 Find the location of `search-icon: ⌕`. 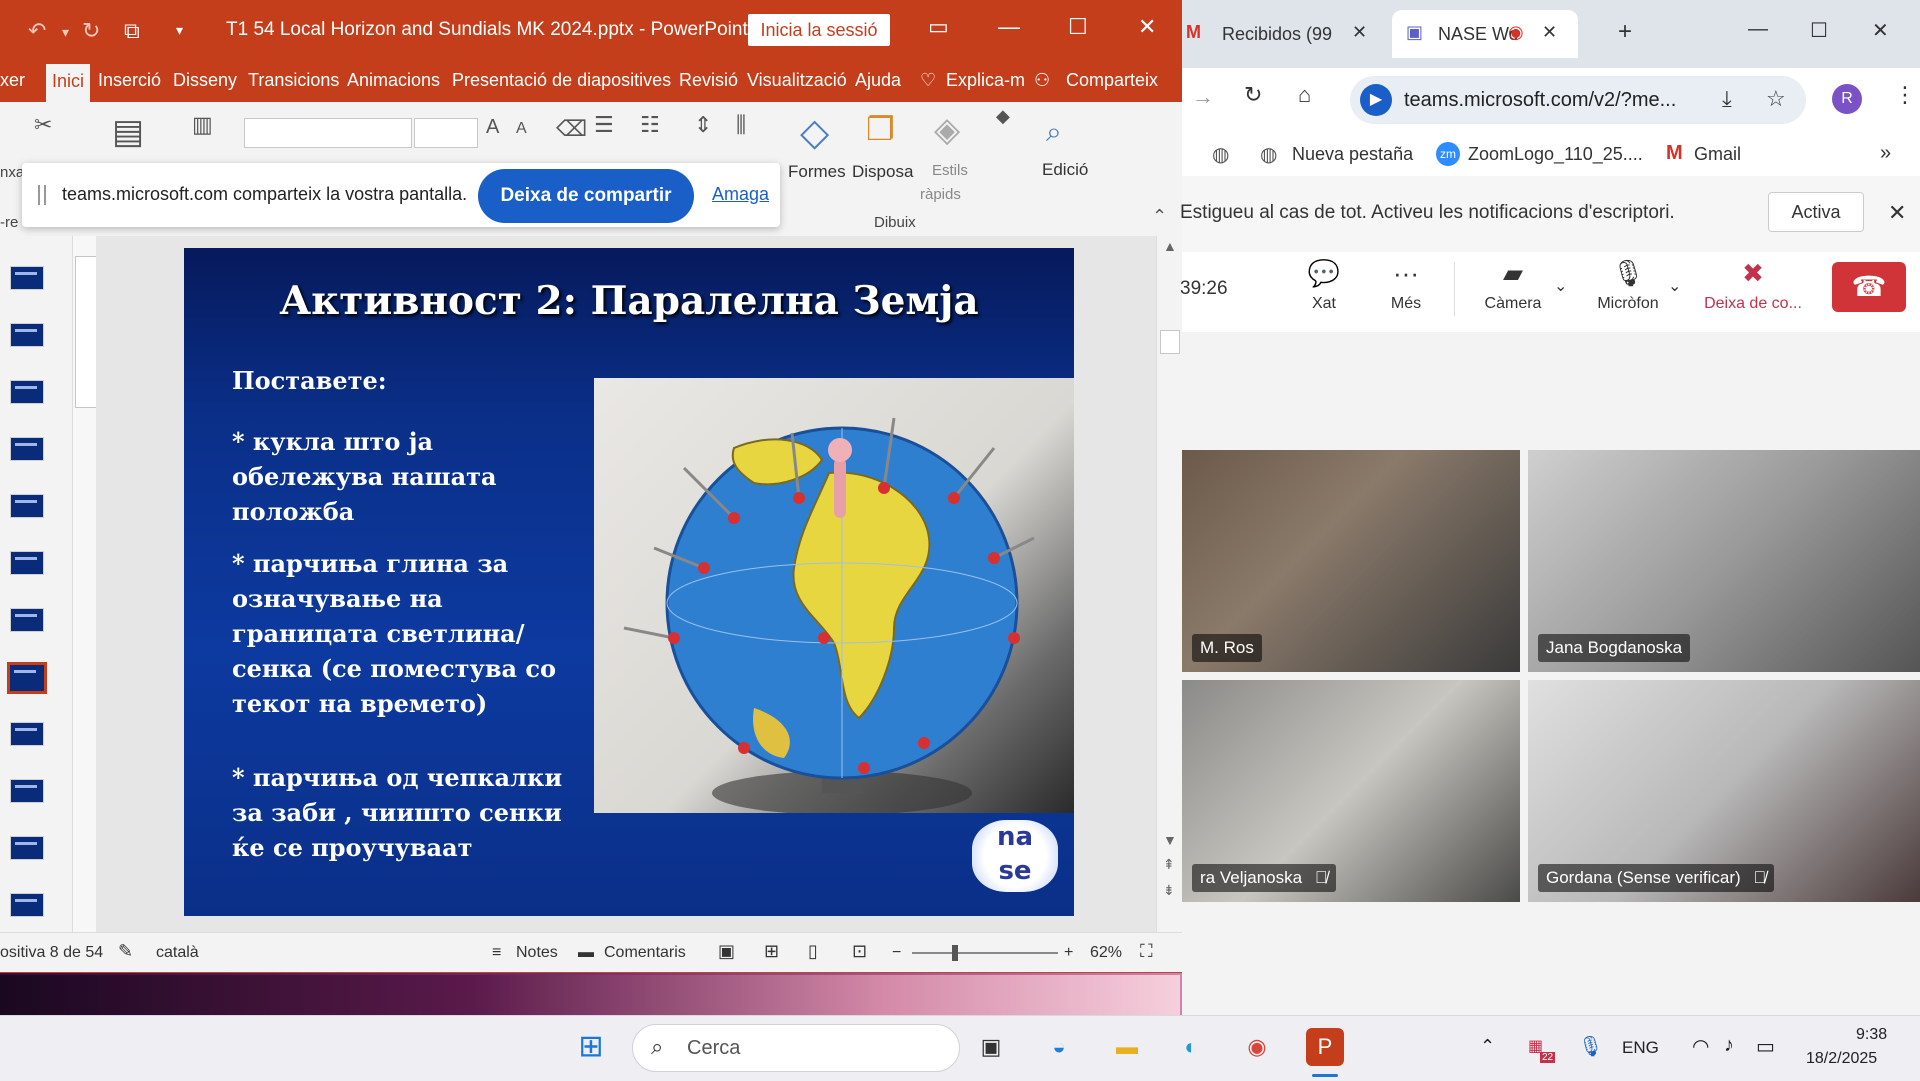

search-icon: ⌕ is located at coordinates (1054, 132).